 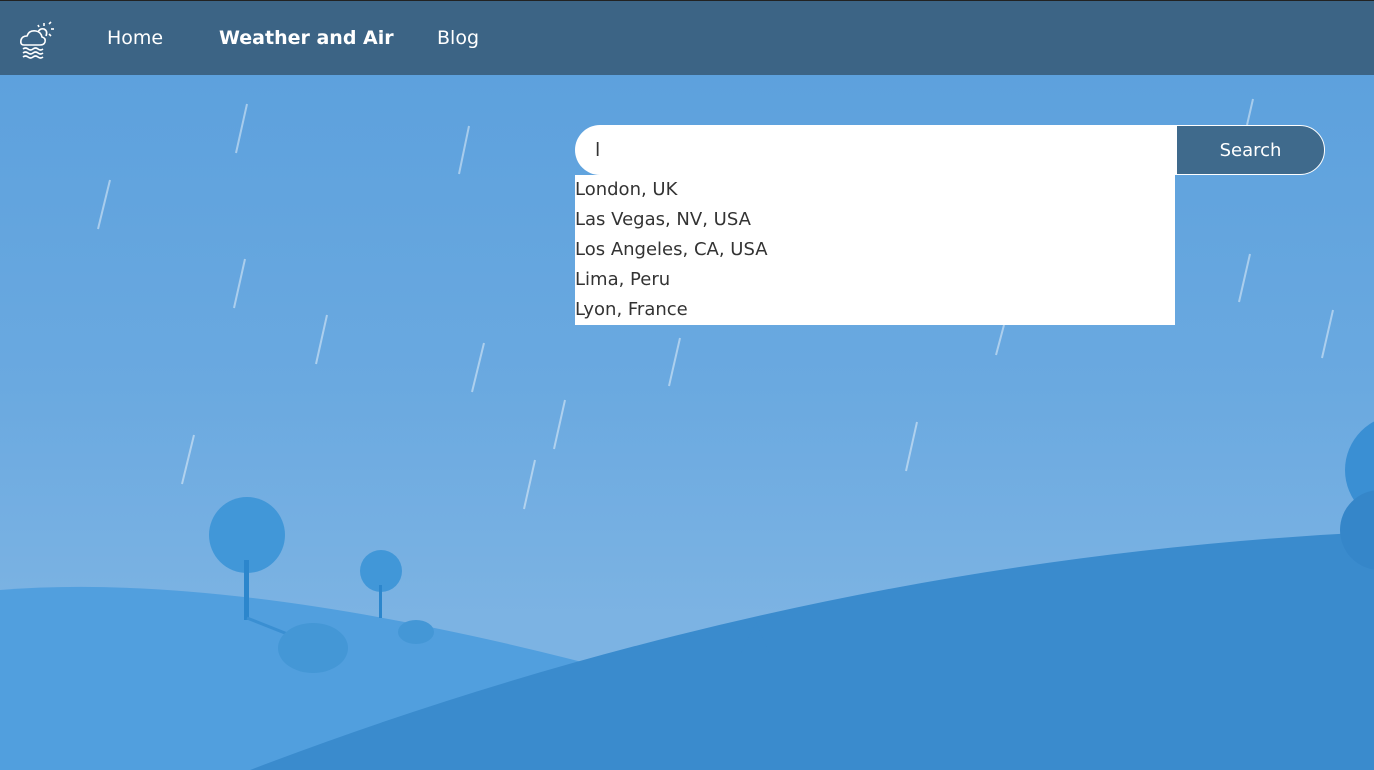 What do you see at coordinates (875, 280) in the screenshot?
I see `suggestion-item: Lima, Peru` at bounding box center [875, 280].